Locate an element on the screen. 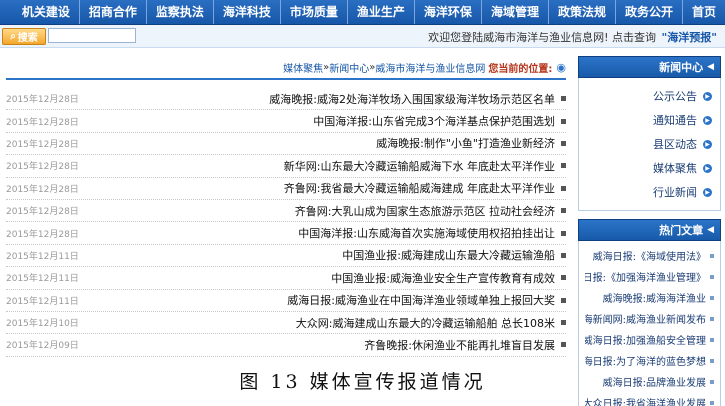  news-title: 威海晚报:制作"小鱼"打造渔业新经济 is located at coordinates (325, 143).